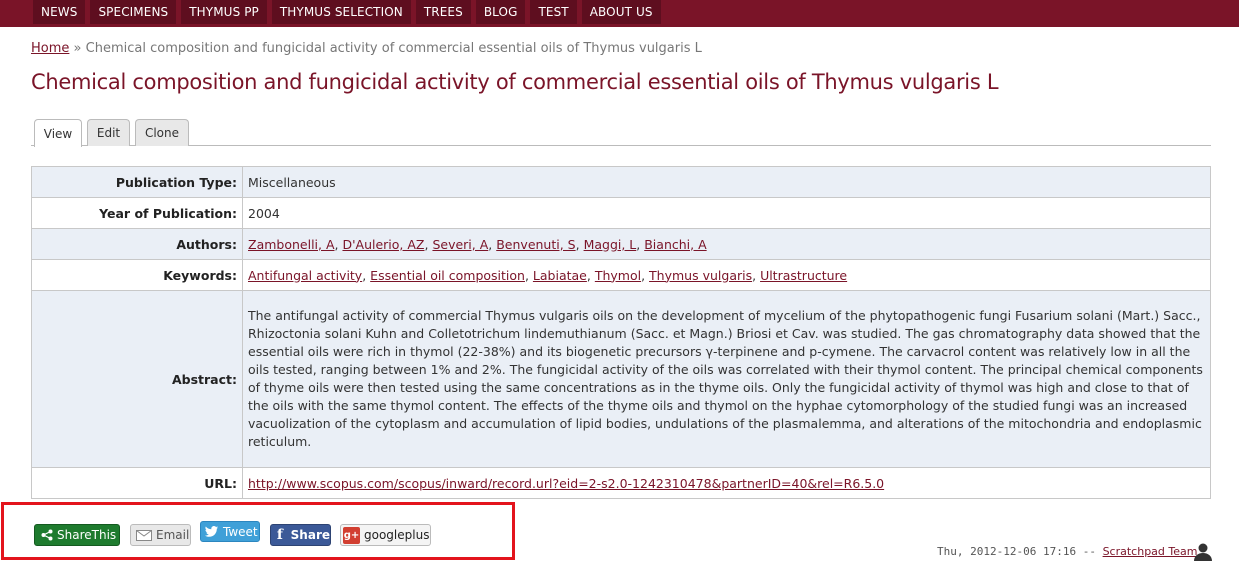 Image resolution: width=1239 pixels, height=582 pixels. What do you see at coordinates (224, 12) in the screenshot?
I see `nav-item-thymus-pp: THYMUS PP` at bounding box center [224, 12].